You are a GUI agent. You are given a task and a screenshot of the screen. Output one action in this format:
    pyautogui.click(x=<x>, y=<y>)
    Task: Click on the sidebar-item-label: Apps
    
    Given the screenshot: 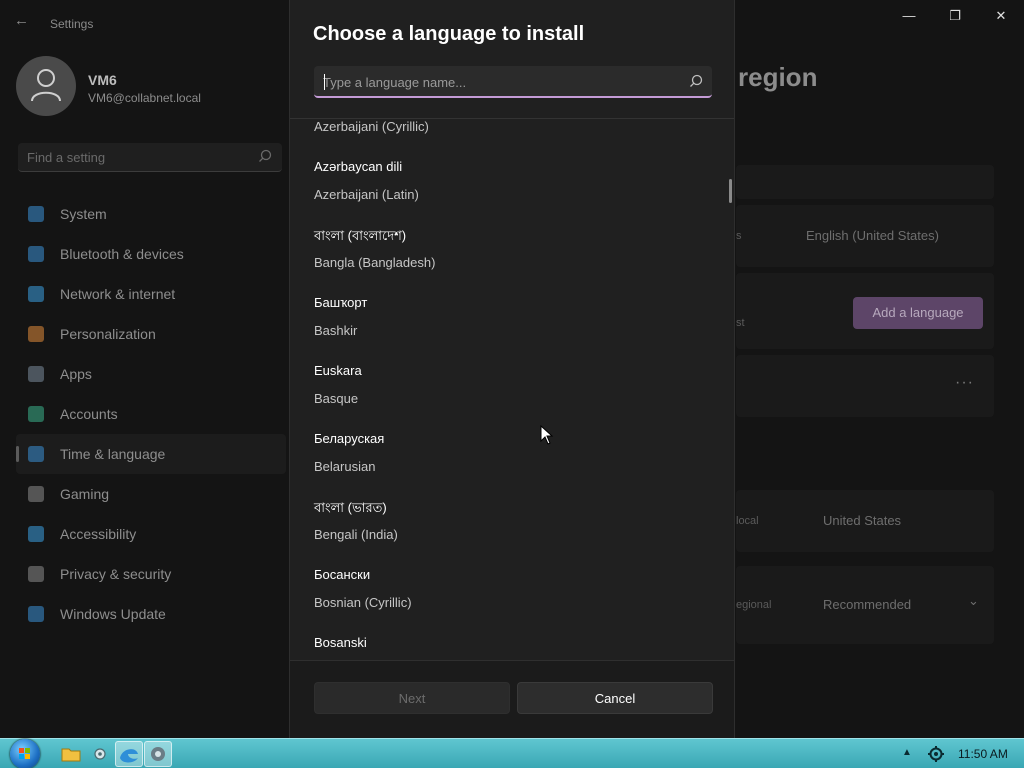 What is the action you would take?
    pyautogui.click(x=76, y=374)
    